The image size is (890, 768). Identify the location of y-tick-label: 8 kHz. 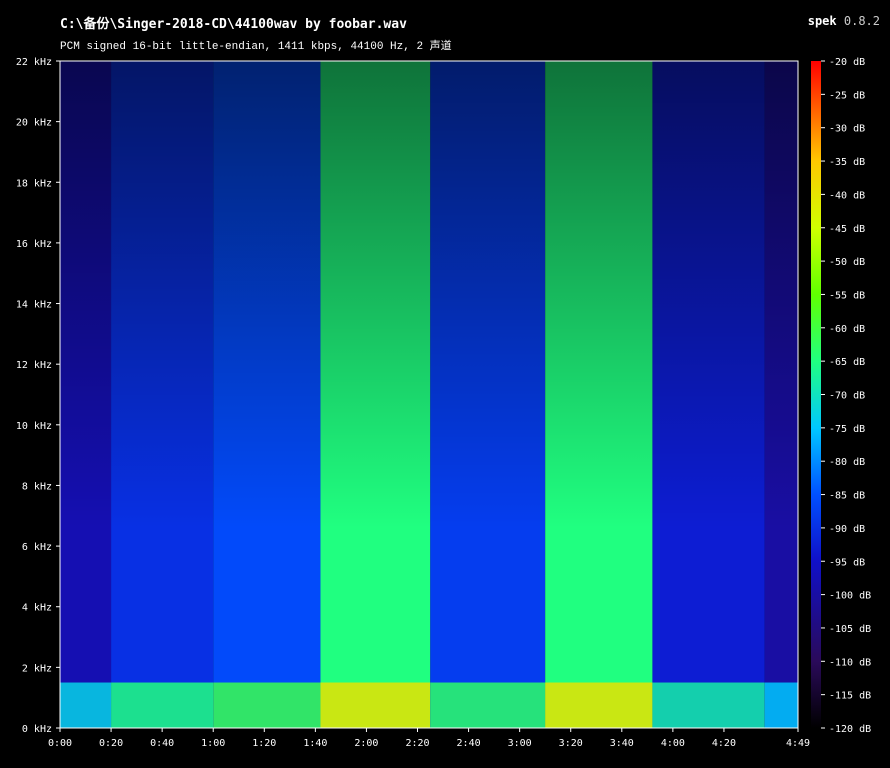
(37, 486).